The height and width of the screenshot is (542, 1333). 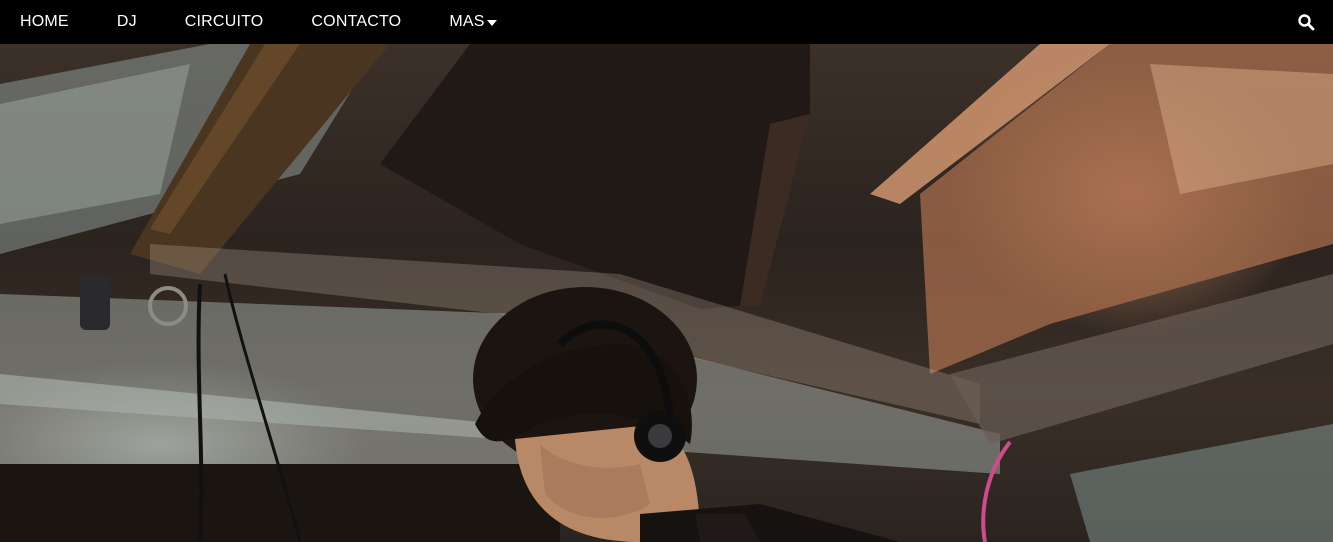 I want to click on nav-item-label: HOME, so click(x=44, y=21).